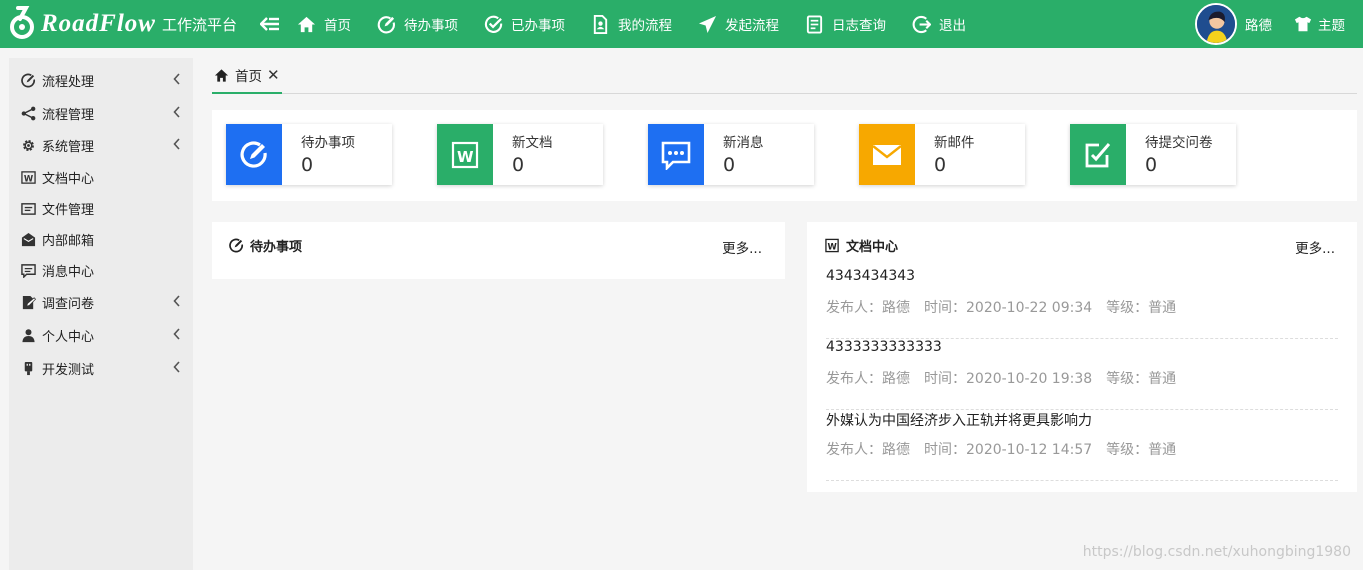 This screenshot has width=1363, height=570. I want to click on topnav-todo: 待办事项, so click(417, 24).